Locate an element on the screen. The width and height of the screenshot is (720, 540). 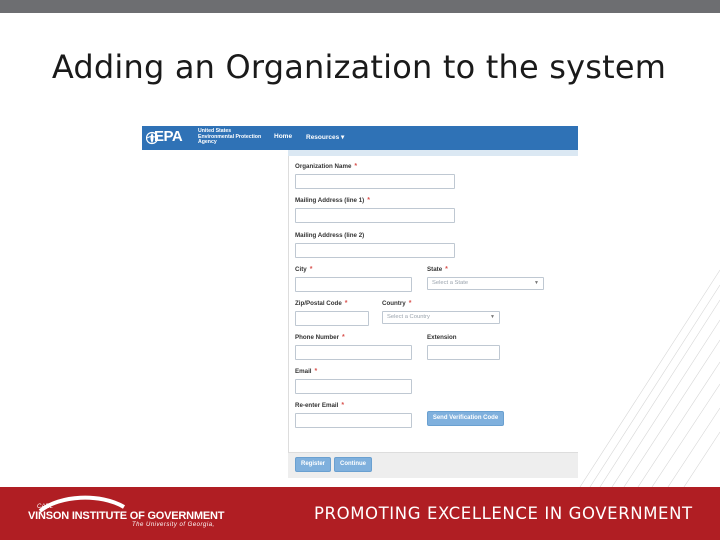
org-name-label: Organization Name * is located at coordinates (326, 166).